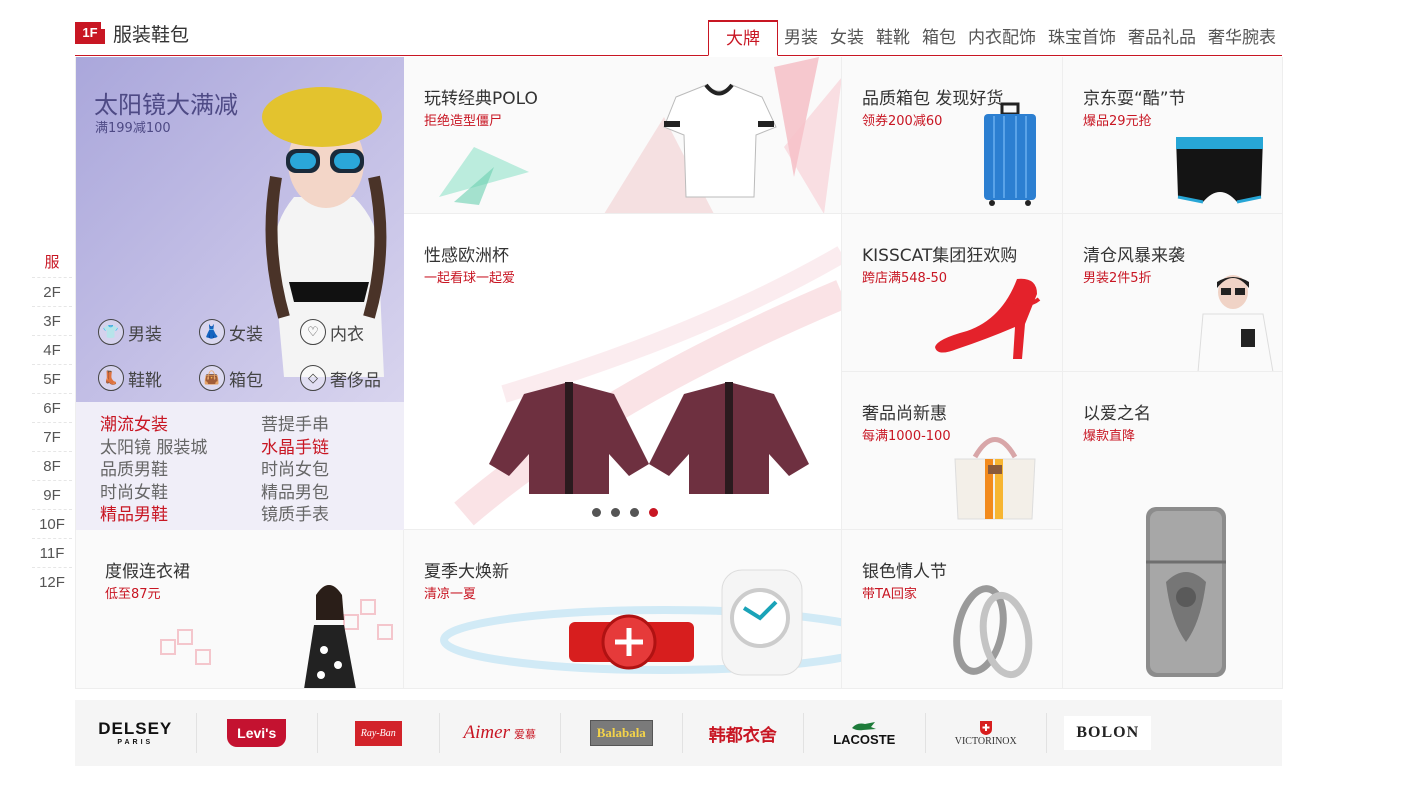 Image resolution: width=1428 pixels, height=786 pixels. I want to click on tab-8: 奢华腕表, so click(1242, 38).